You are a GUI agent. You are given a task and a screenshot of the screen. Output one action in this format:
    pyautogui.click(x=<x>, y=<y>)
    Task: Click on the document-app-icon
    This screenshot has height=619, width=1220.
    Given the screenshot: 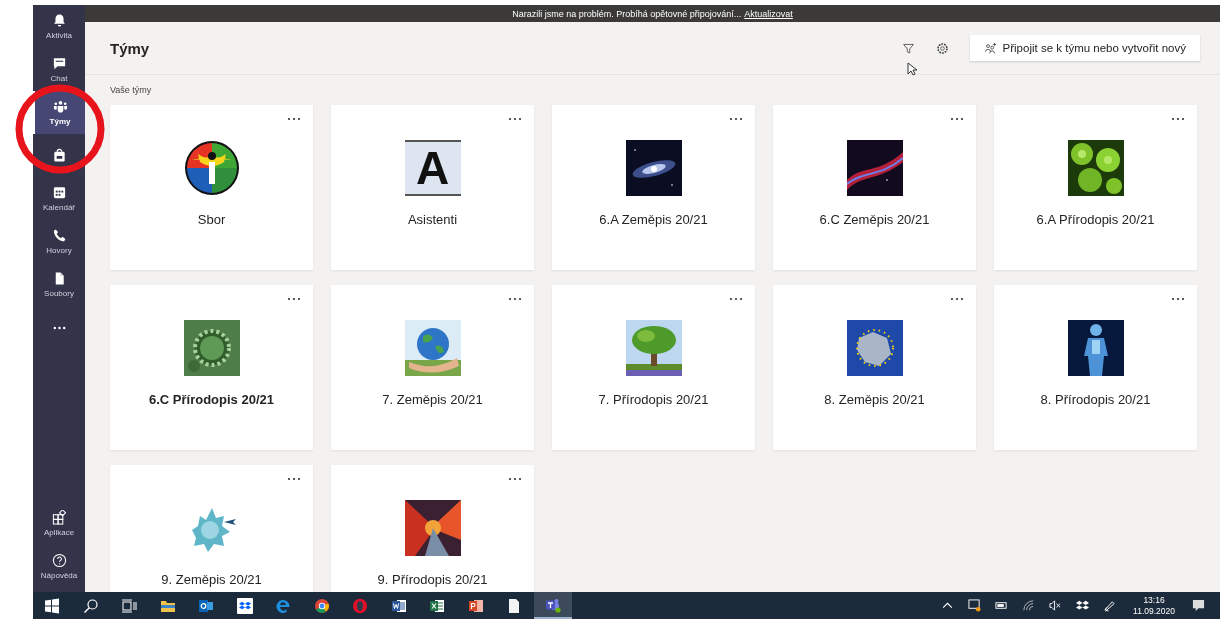 What is the action you would take?
    pyautogui.click(x=398, y=605)
    